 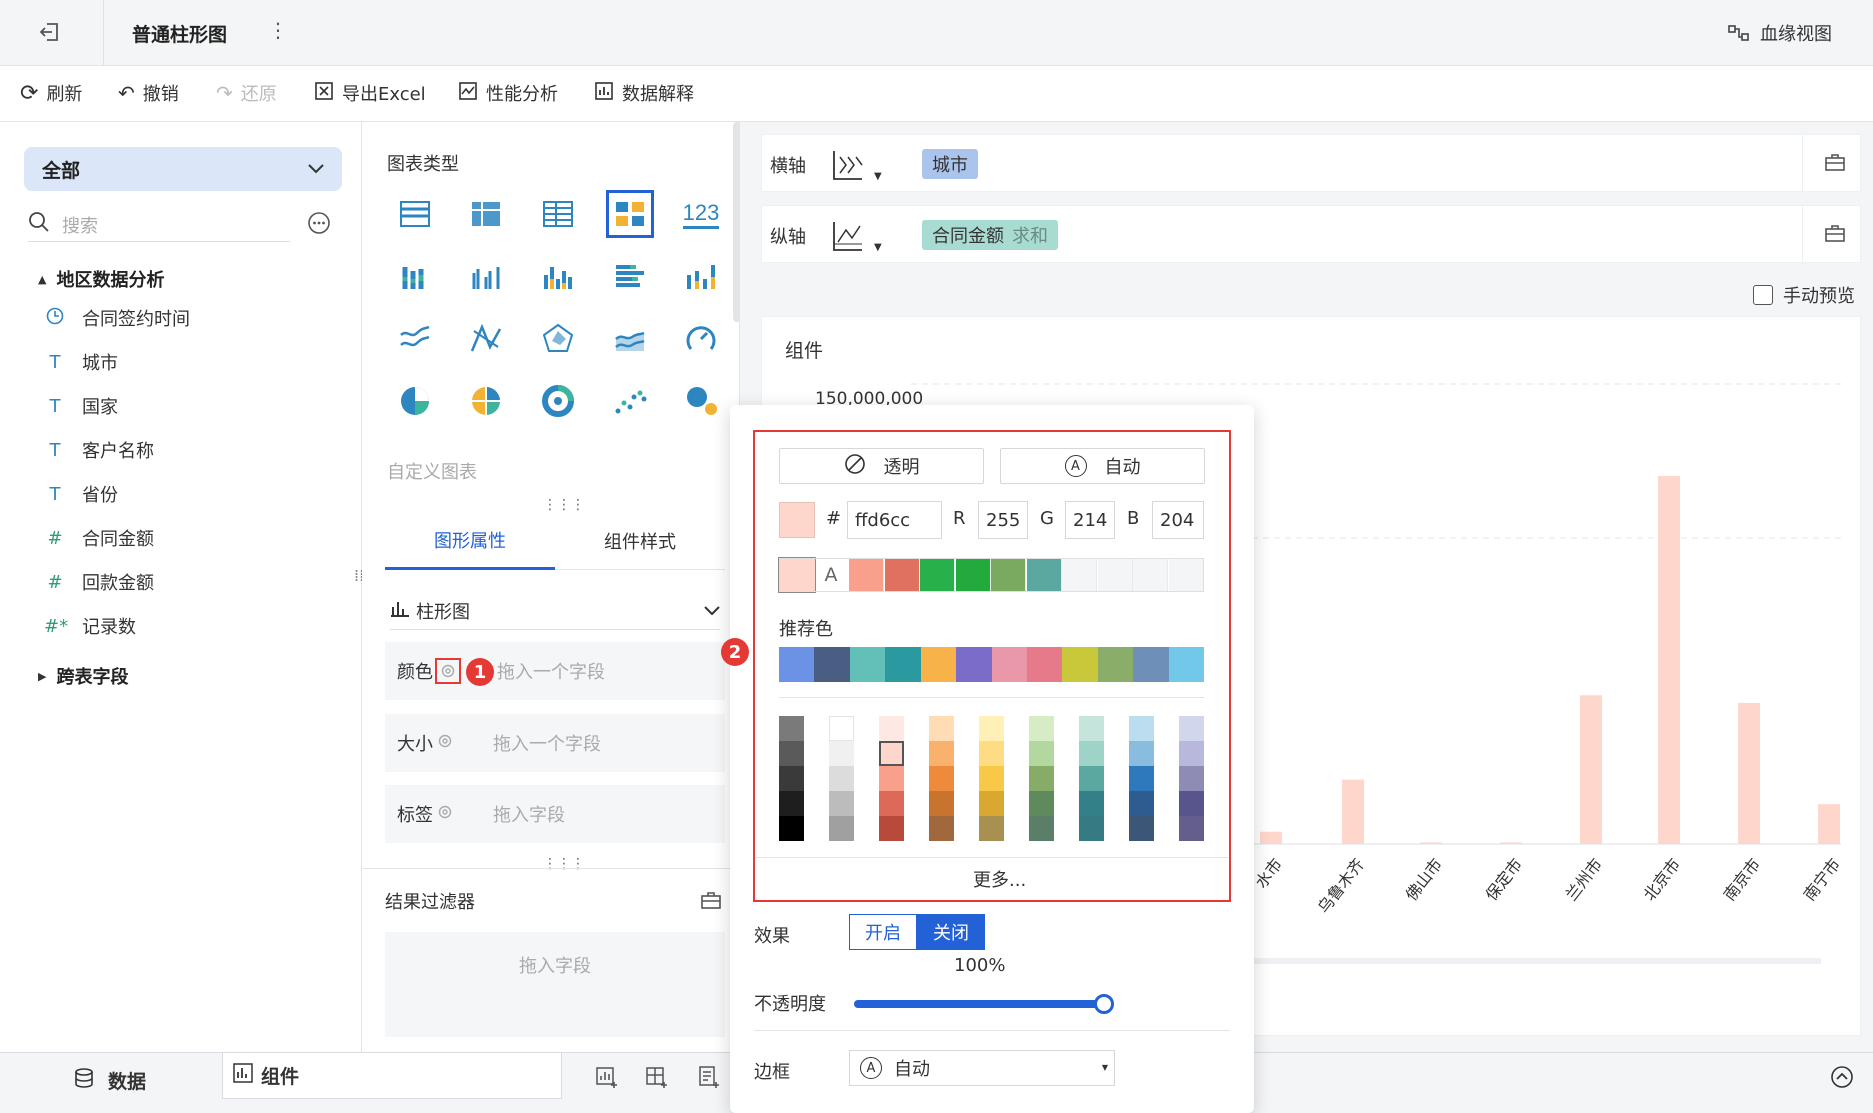 What do you see at coordinates (644, 93) in the screenshot?
I see `data-explain-button: 数据解释` at bounding box center [644, 93].